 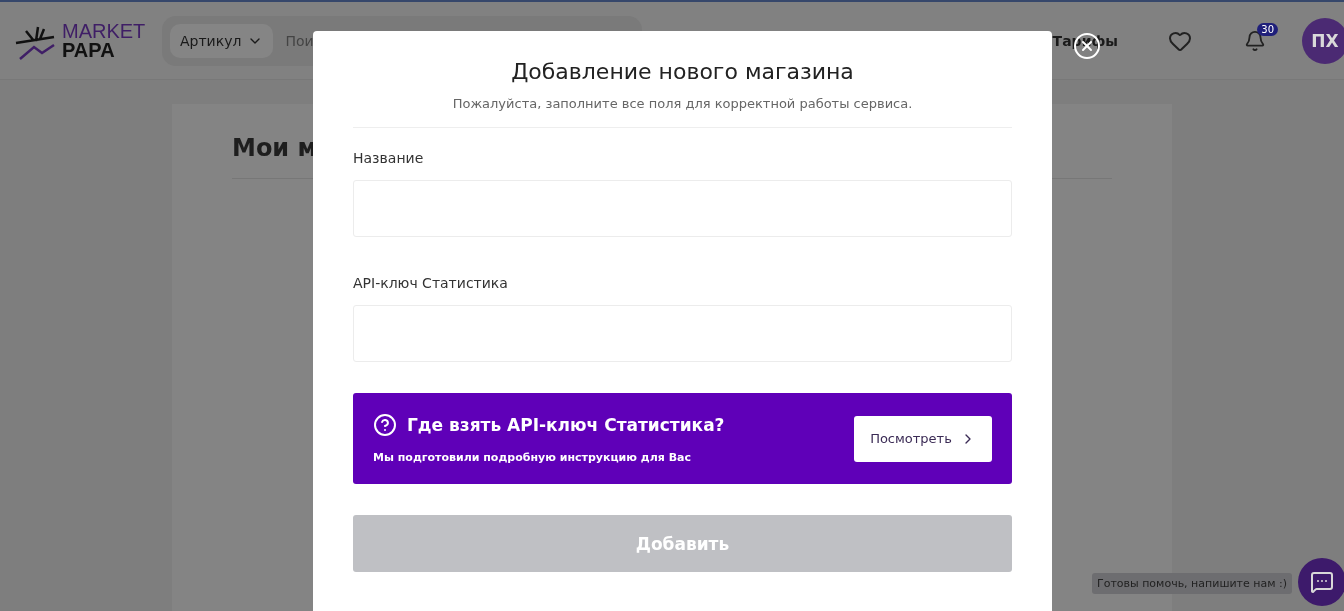 I want to click on help-icon, so click(x=385, y=425).